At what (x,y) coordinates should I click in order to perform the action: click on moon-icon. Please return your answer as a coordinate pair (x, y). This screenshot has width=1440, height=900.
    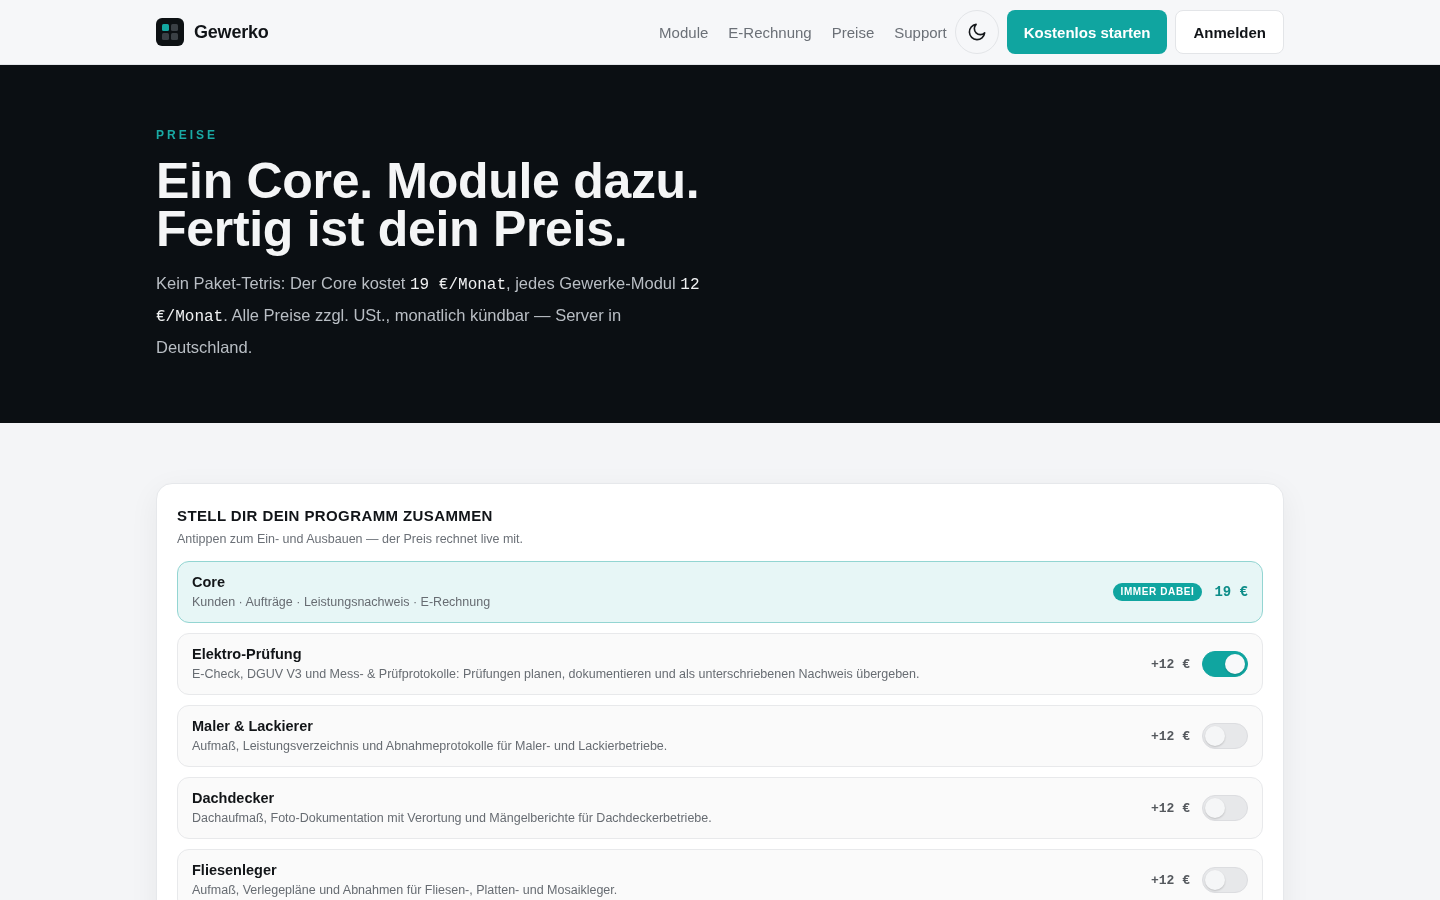
    Looking at the image, I should click on (976, 32).